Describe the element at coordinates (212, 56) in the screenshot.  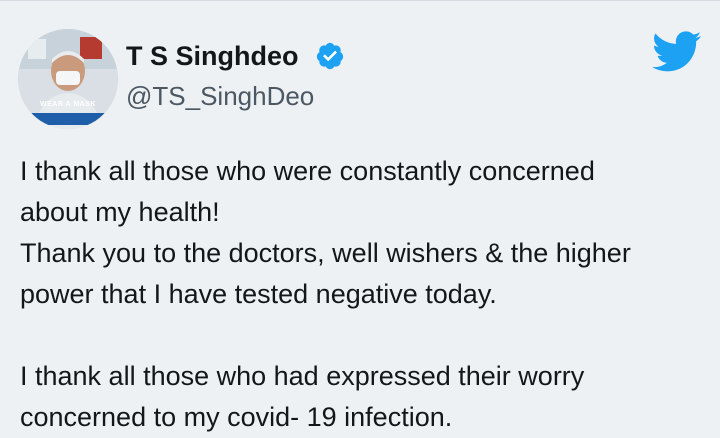
I see `display-name: T S Singhdeo` at that location.